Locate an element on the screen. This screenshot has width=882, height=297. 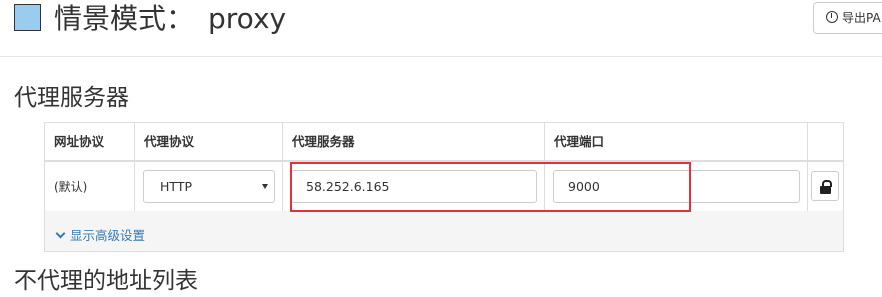
download-circle-icon is located at coordinates (832, 17).